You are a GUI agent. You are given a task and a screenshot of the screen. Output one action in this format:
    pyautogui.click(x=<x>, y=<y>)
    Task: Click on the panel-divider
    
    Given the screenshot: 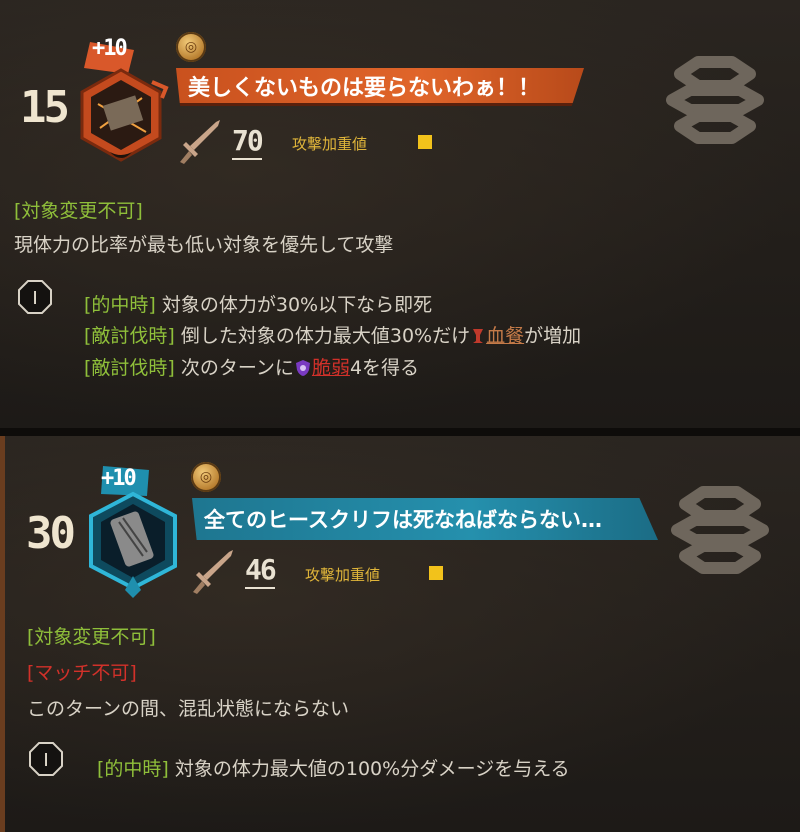 What is the action you would take?
    pyautogui.click(x=400, y=432)
    